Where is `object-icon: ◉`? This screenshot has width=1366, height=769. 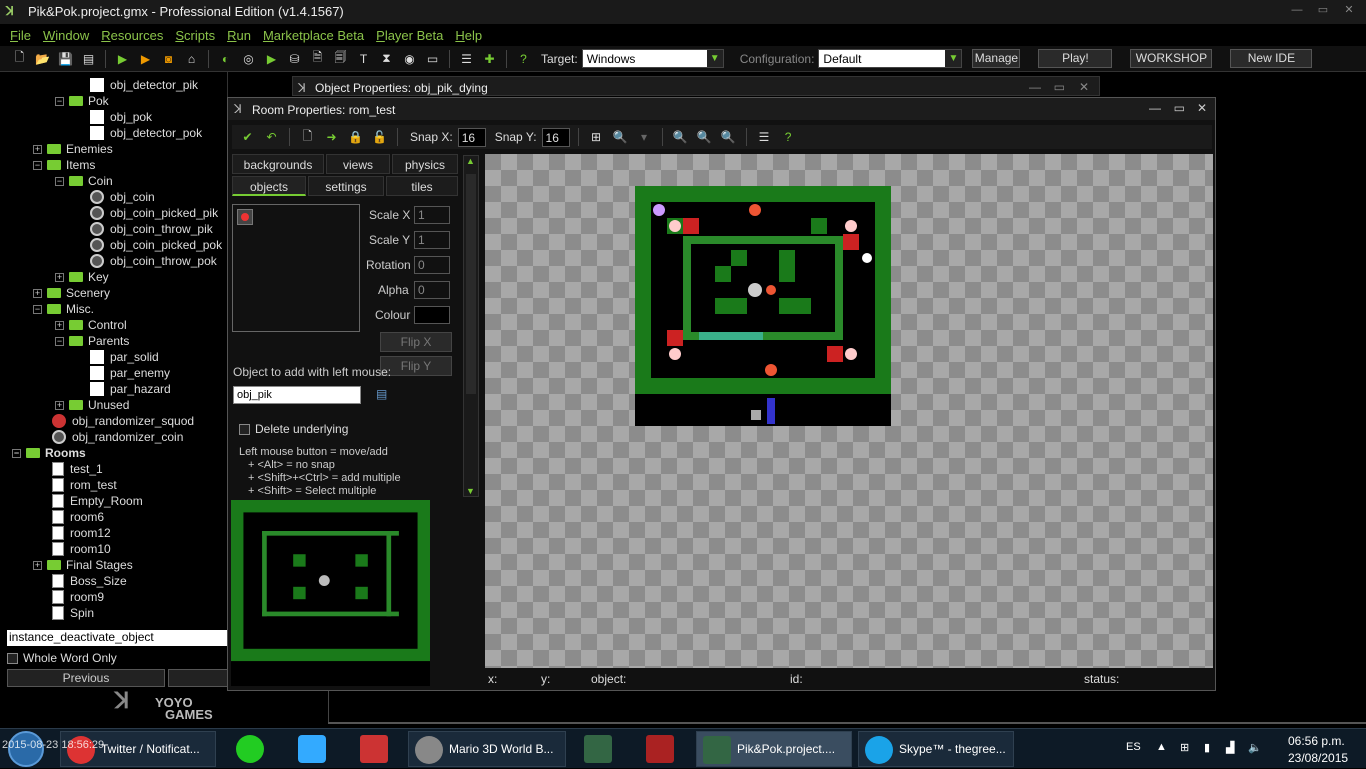 object-icon: ◉ is located at coordinates (409, 58).